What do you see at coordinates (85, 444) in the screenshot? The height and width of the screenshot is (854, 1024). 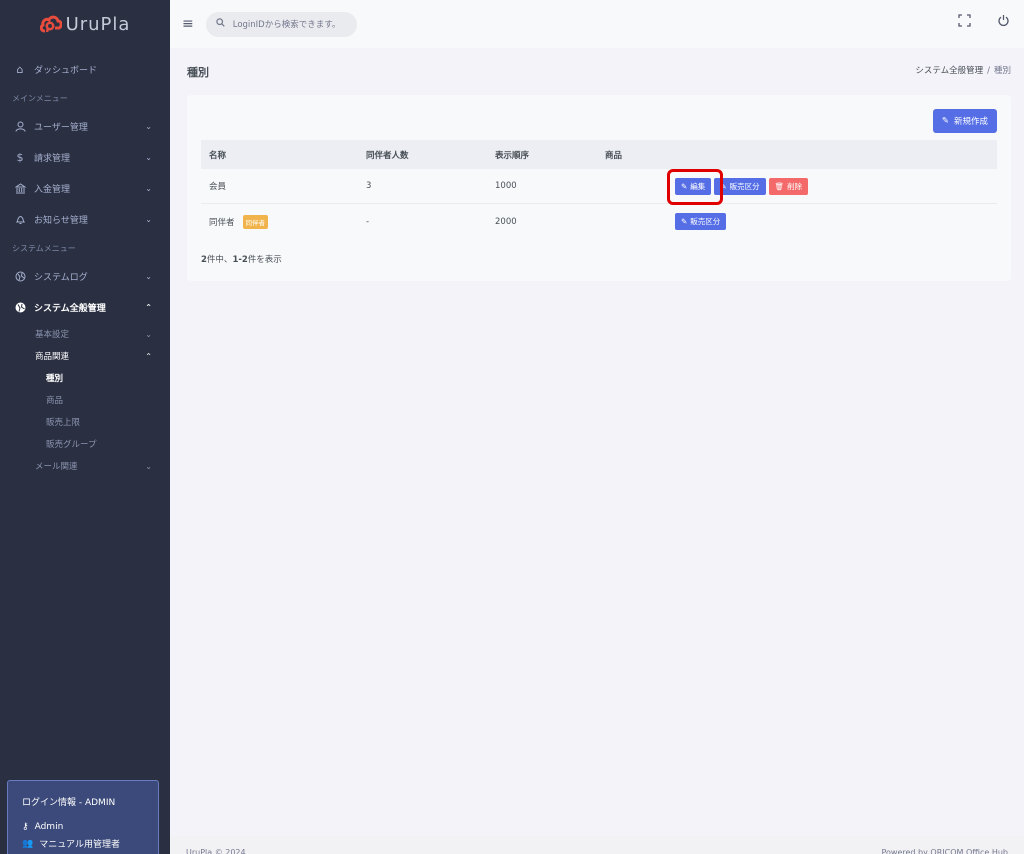 I see `sidebar-subitem-sales-group: 販売グループ` at bounding box center [85, 444].